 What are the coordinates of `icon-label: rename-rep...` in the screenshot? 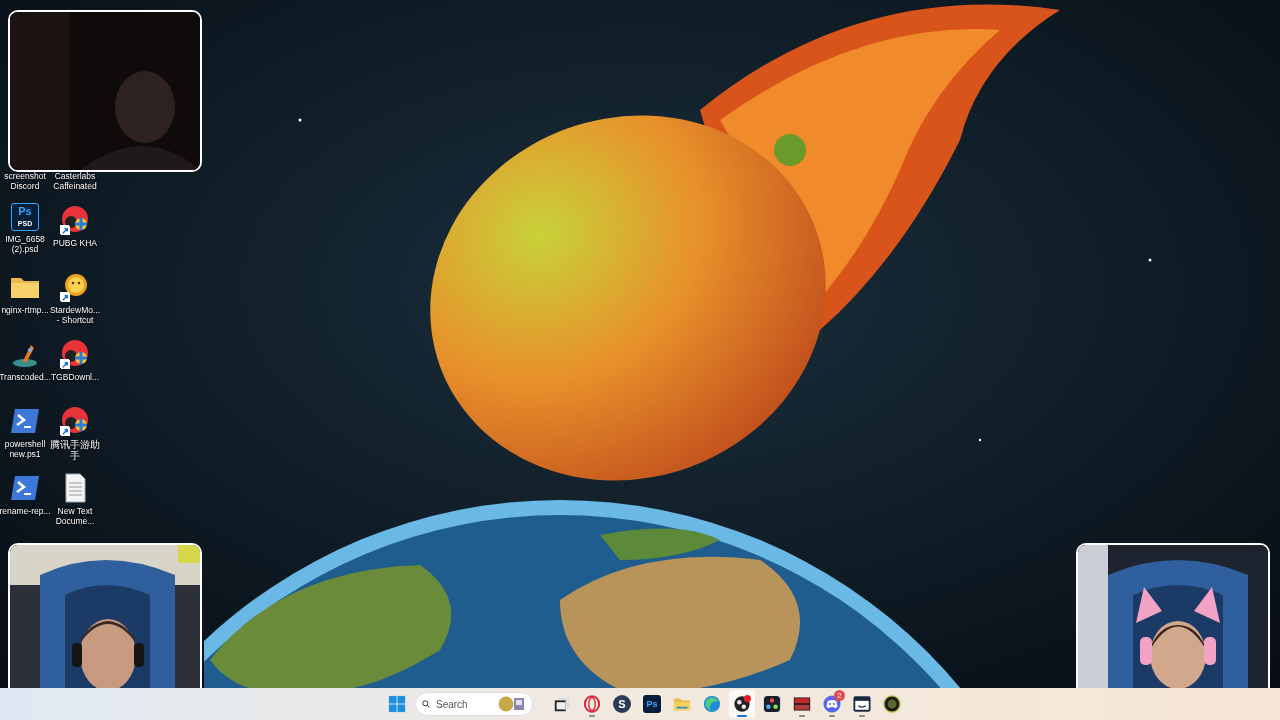 It's located at (25, 511).